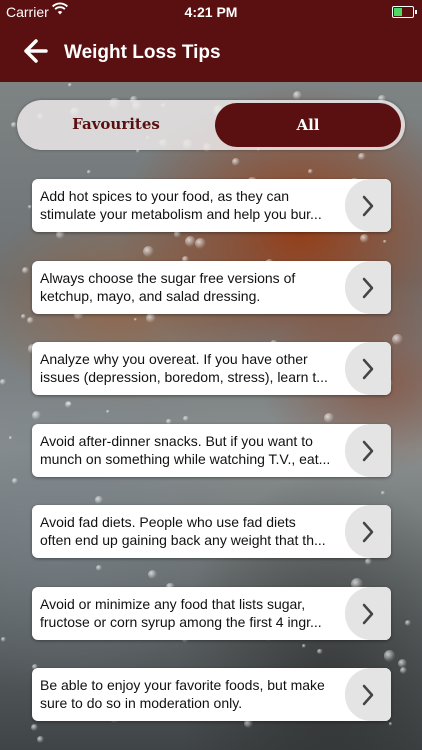  Describe the element at coordinates (404, 12) in the screenshot. I see `battery-icon` at that location.